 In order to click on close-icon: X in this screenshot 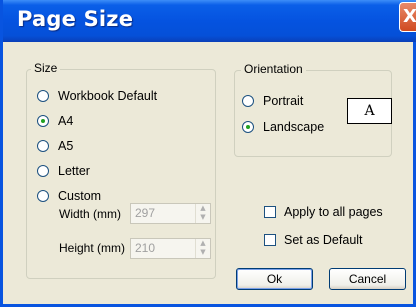, I will do `click(409, 16)`.